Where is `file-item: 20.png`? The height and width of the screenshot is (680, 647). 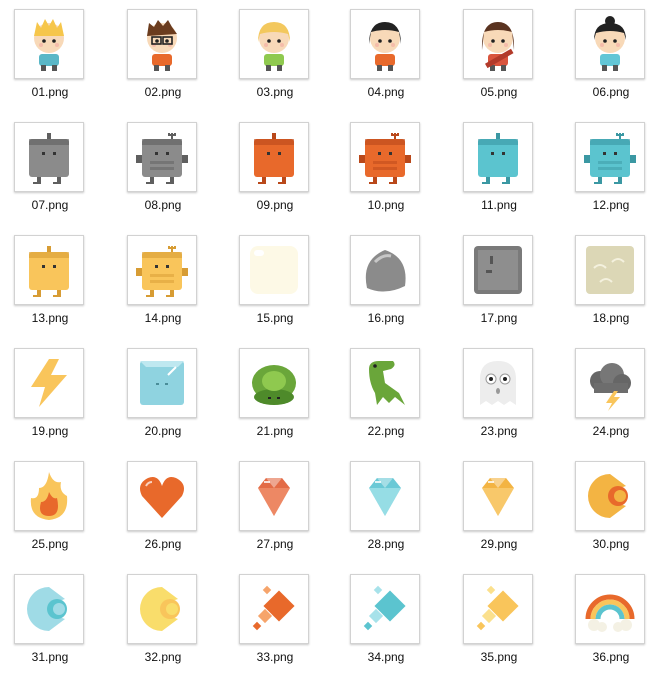
file-item: 20.png is located at coordinates (163, 395).